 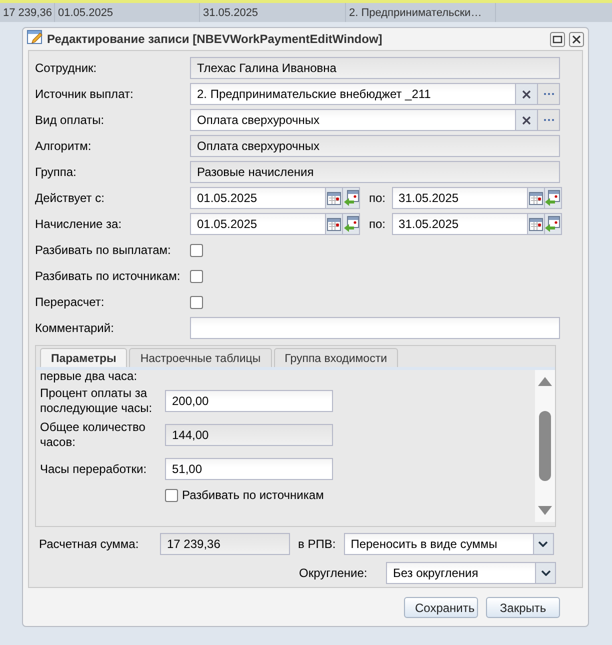 I want to click on scrollbar, so click(x=545, y=446).